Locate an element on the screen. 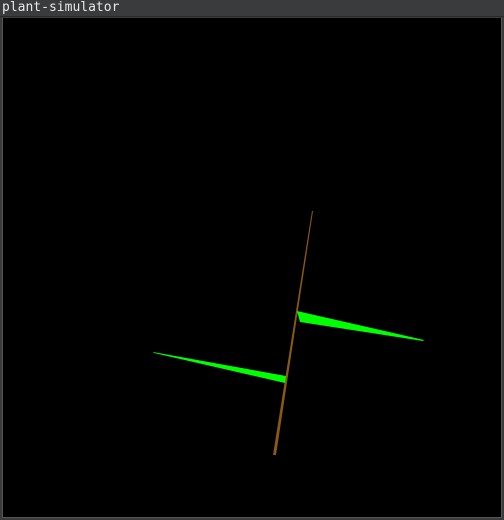 Image resolution: width=504 pixels, height=520 pixels. leaf-right is located at coordinates (360, 326).